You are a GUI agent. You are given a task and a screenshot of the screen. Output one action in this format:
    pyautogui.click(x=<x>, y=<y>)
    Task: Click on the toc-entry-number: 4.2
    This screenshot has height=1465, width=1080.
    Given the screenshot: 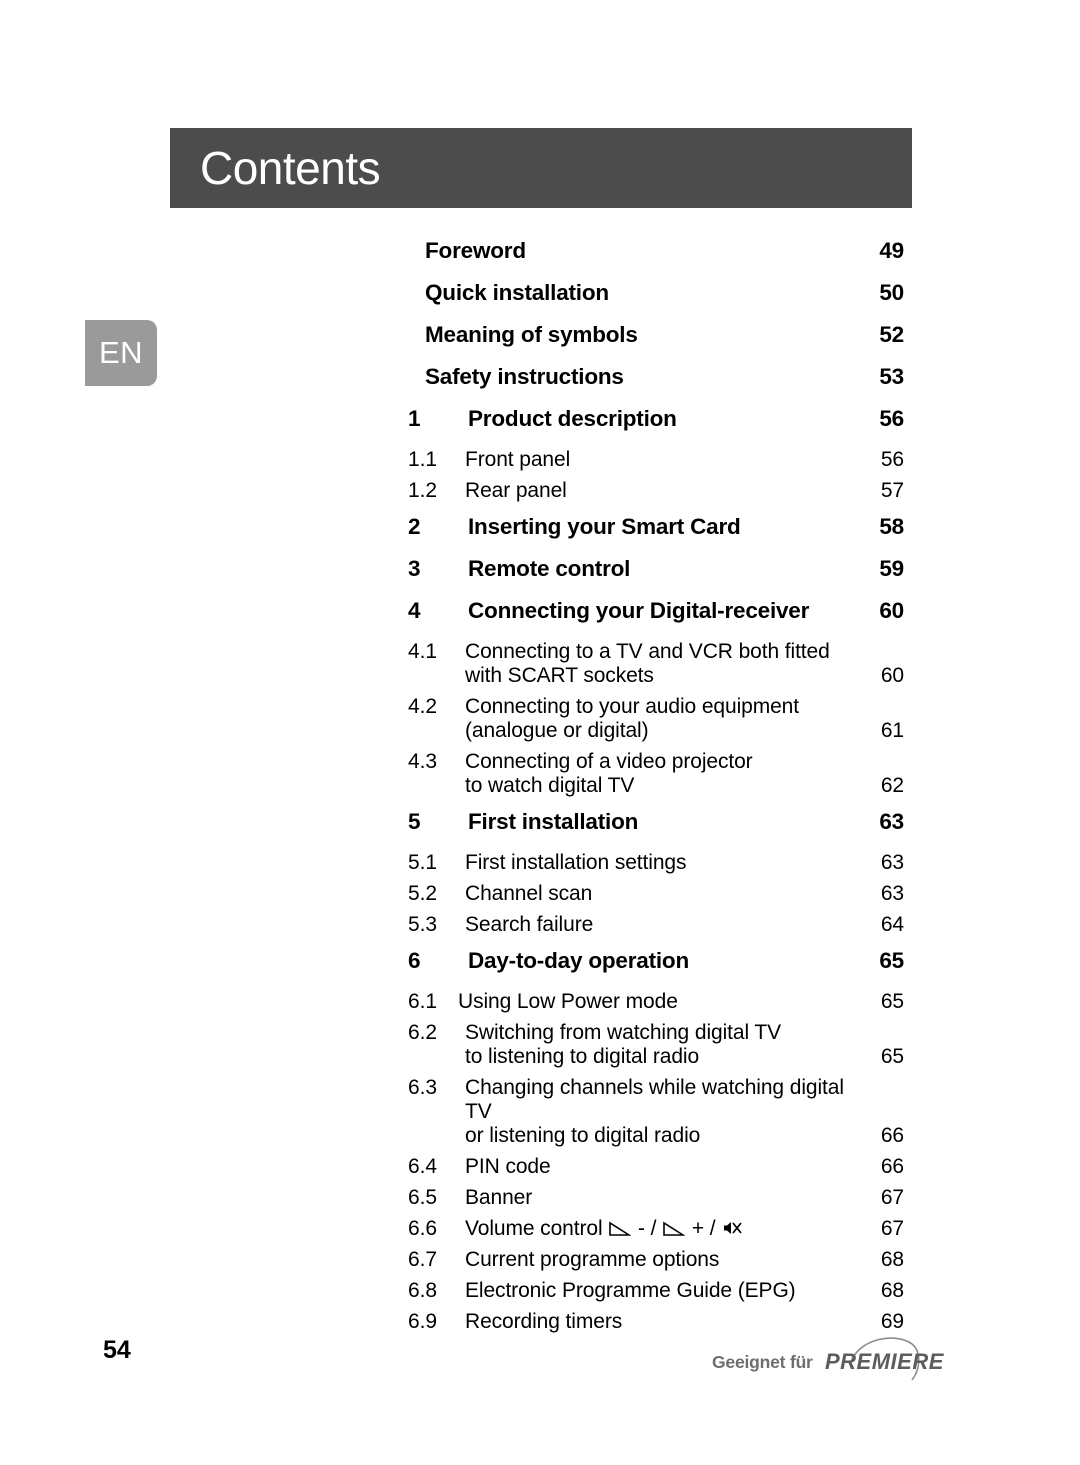 What is the action you would take?
    pyautogui.click(x=422, y=706)
    